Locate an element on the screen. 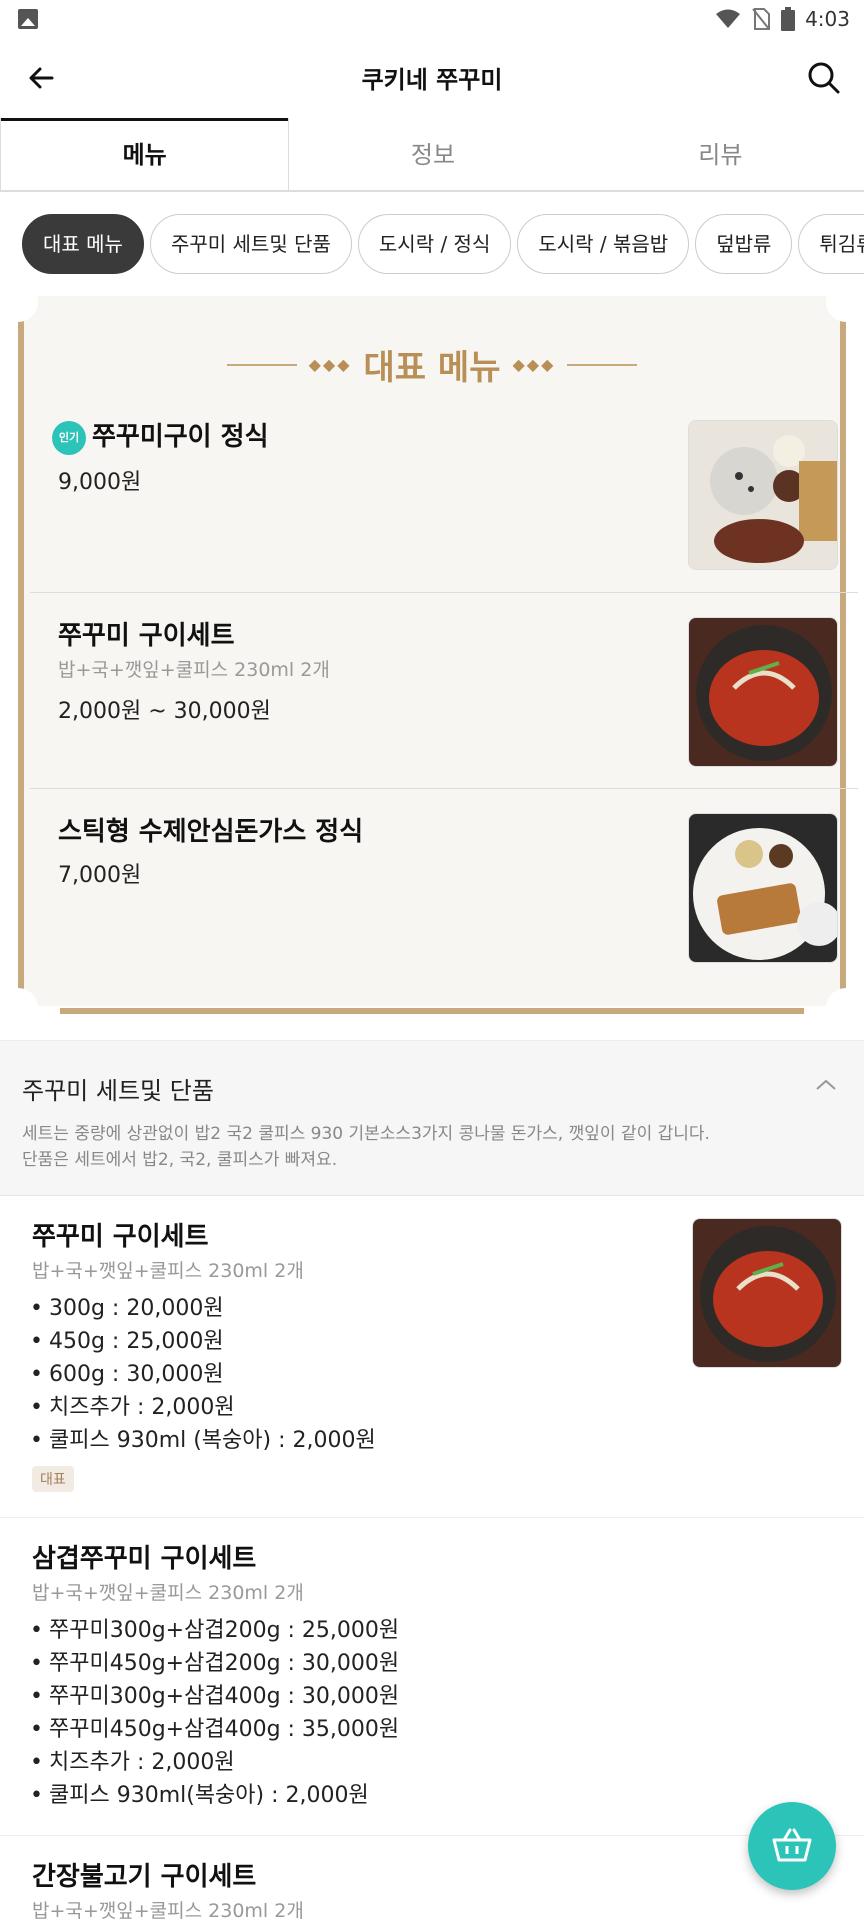  cart-button is located at coordinates (792, 1846).